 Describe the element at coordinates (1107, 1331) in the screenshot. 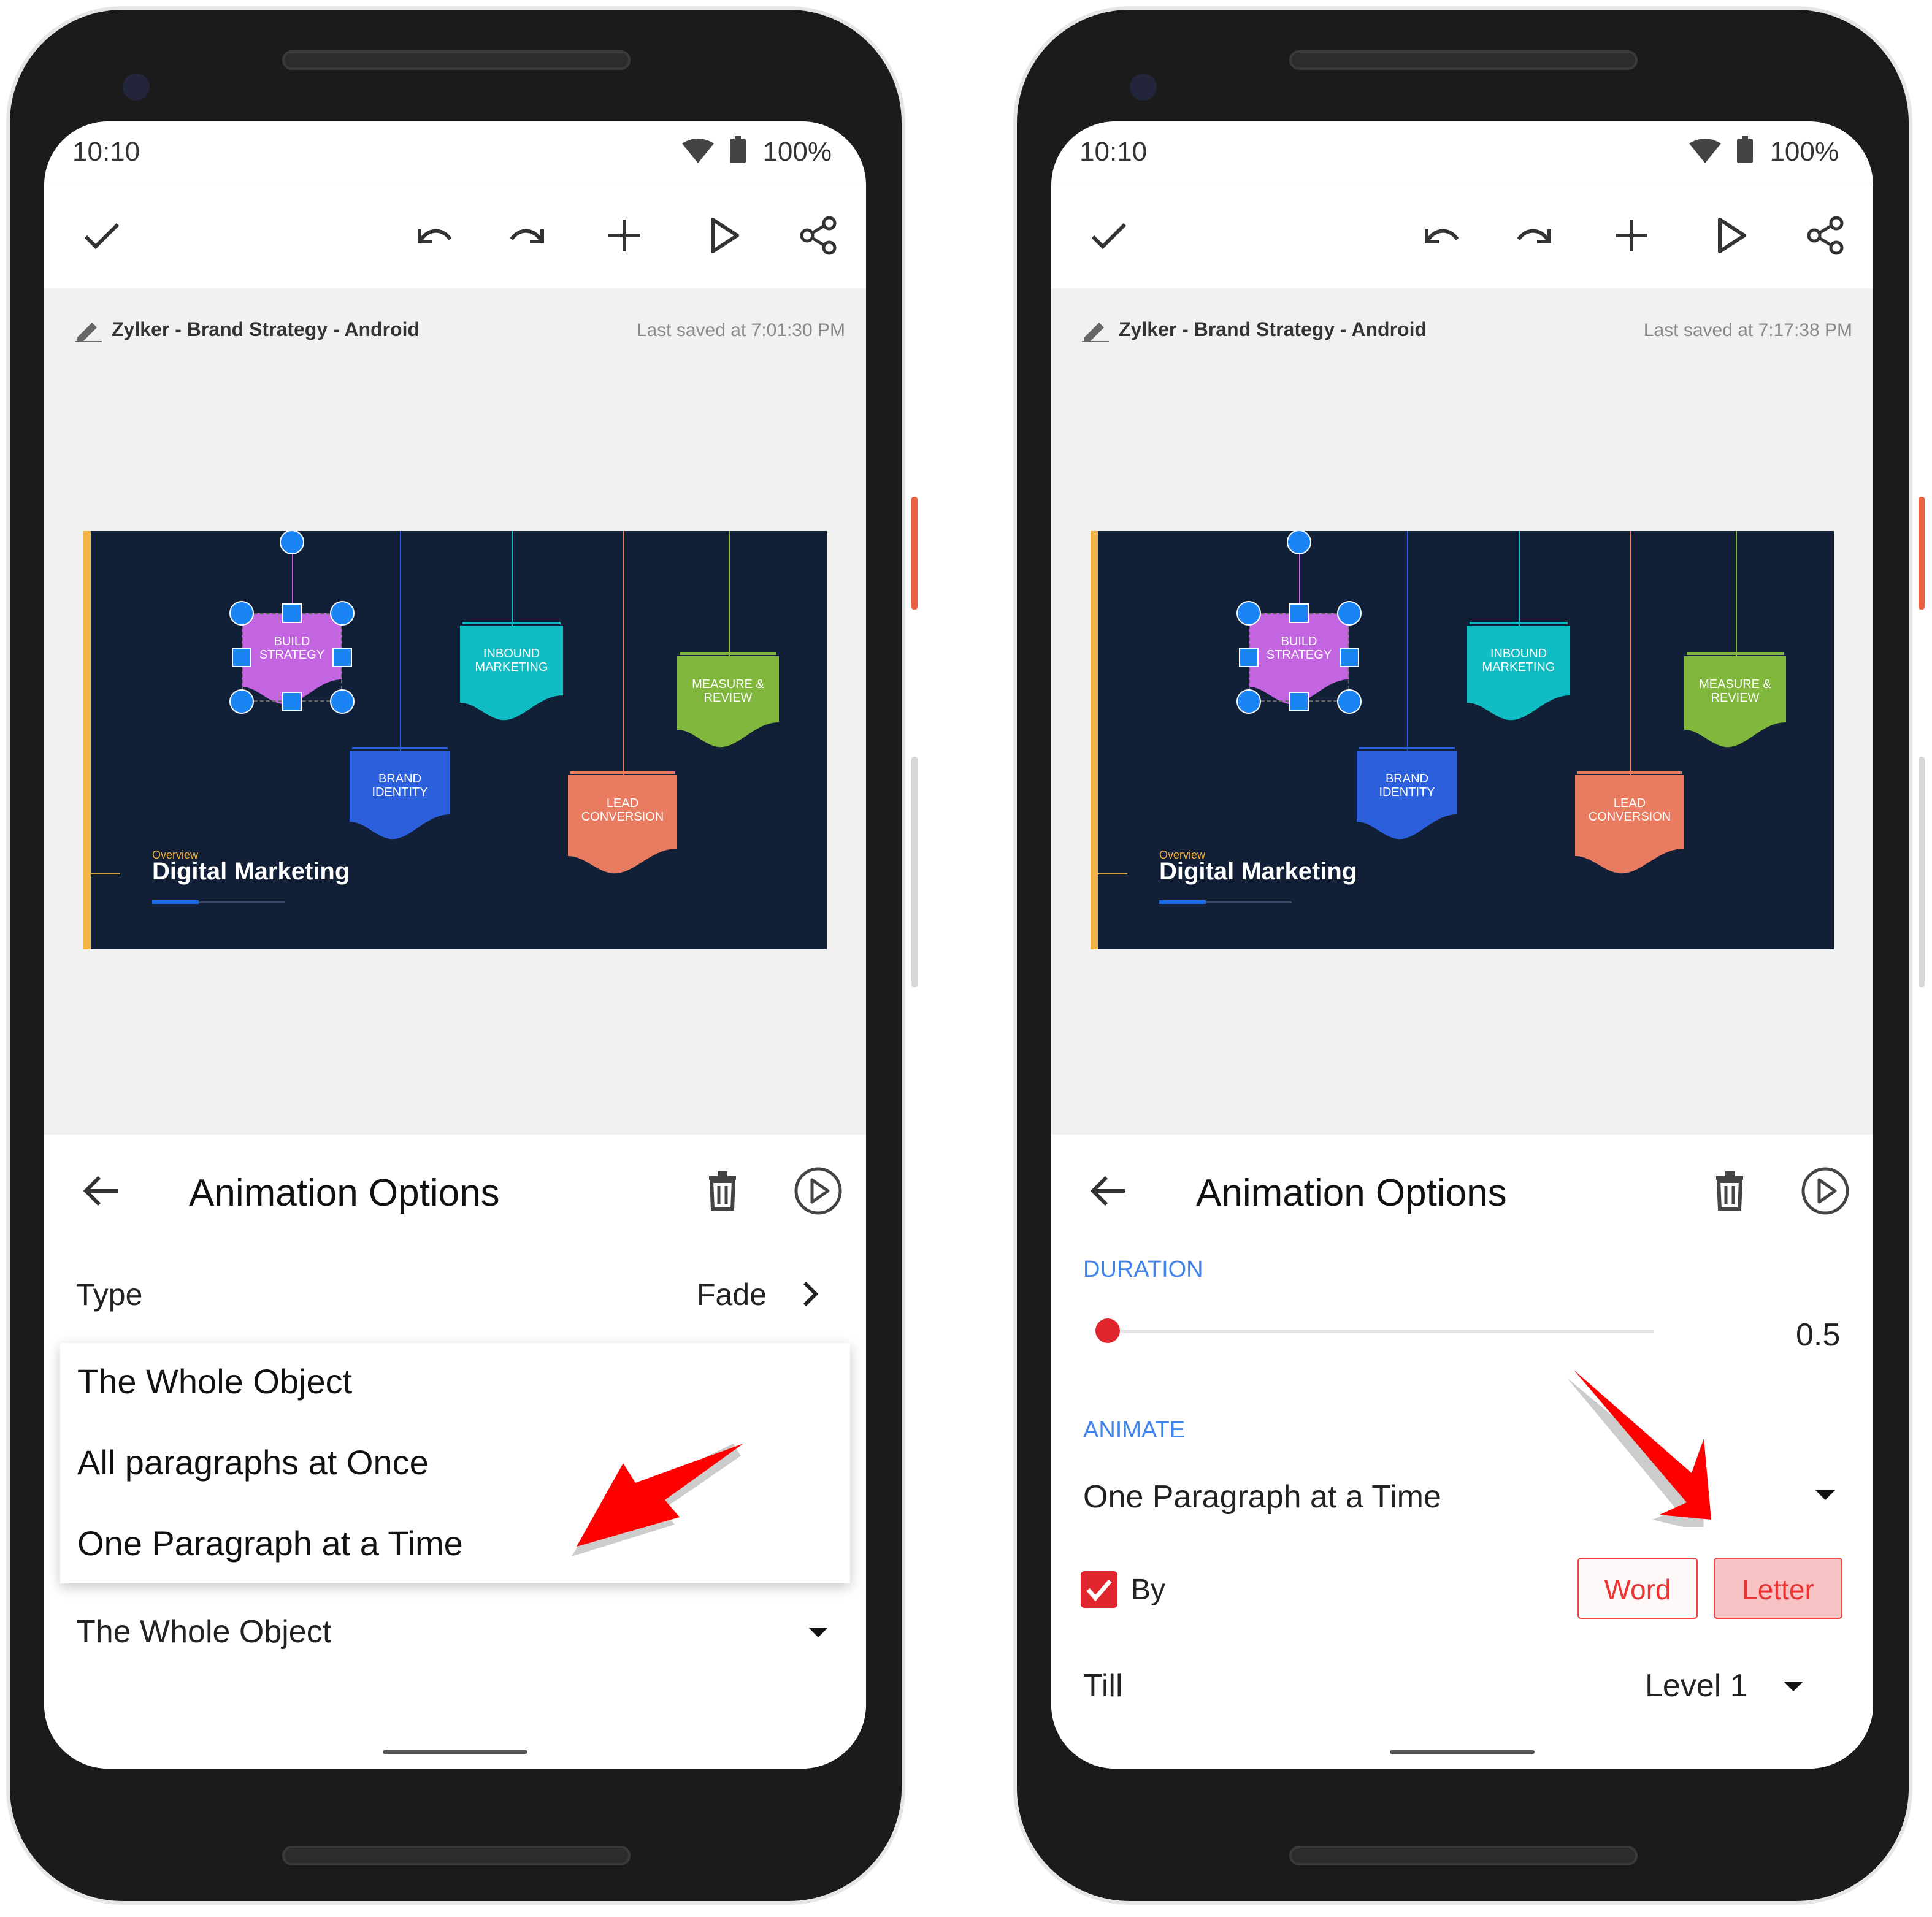

I see `duration-slider-thumb` at that location.